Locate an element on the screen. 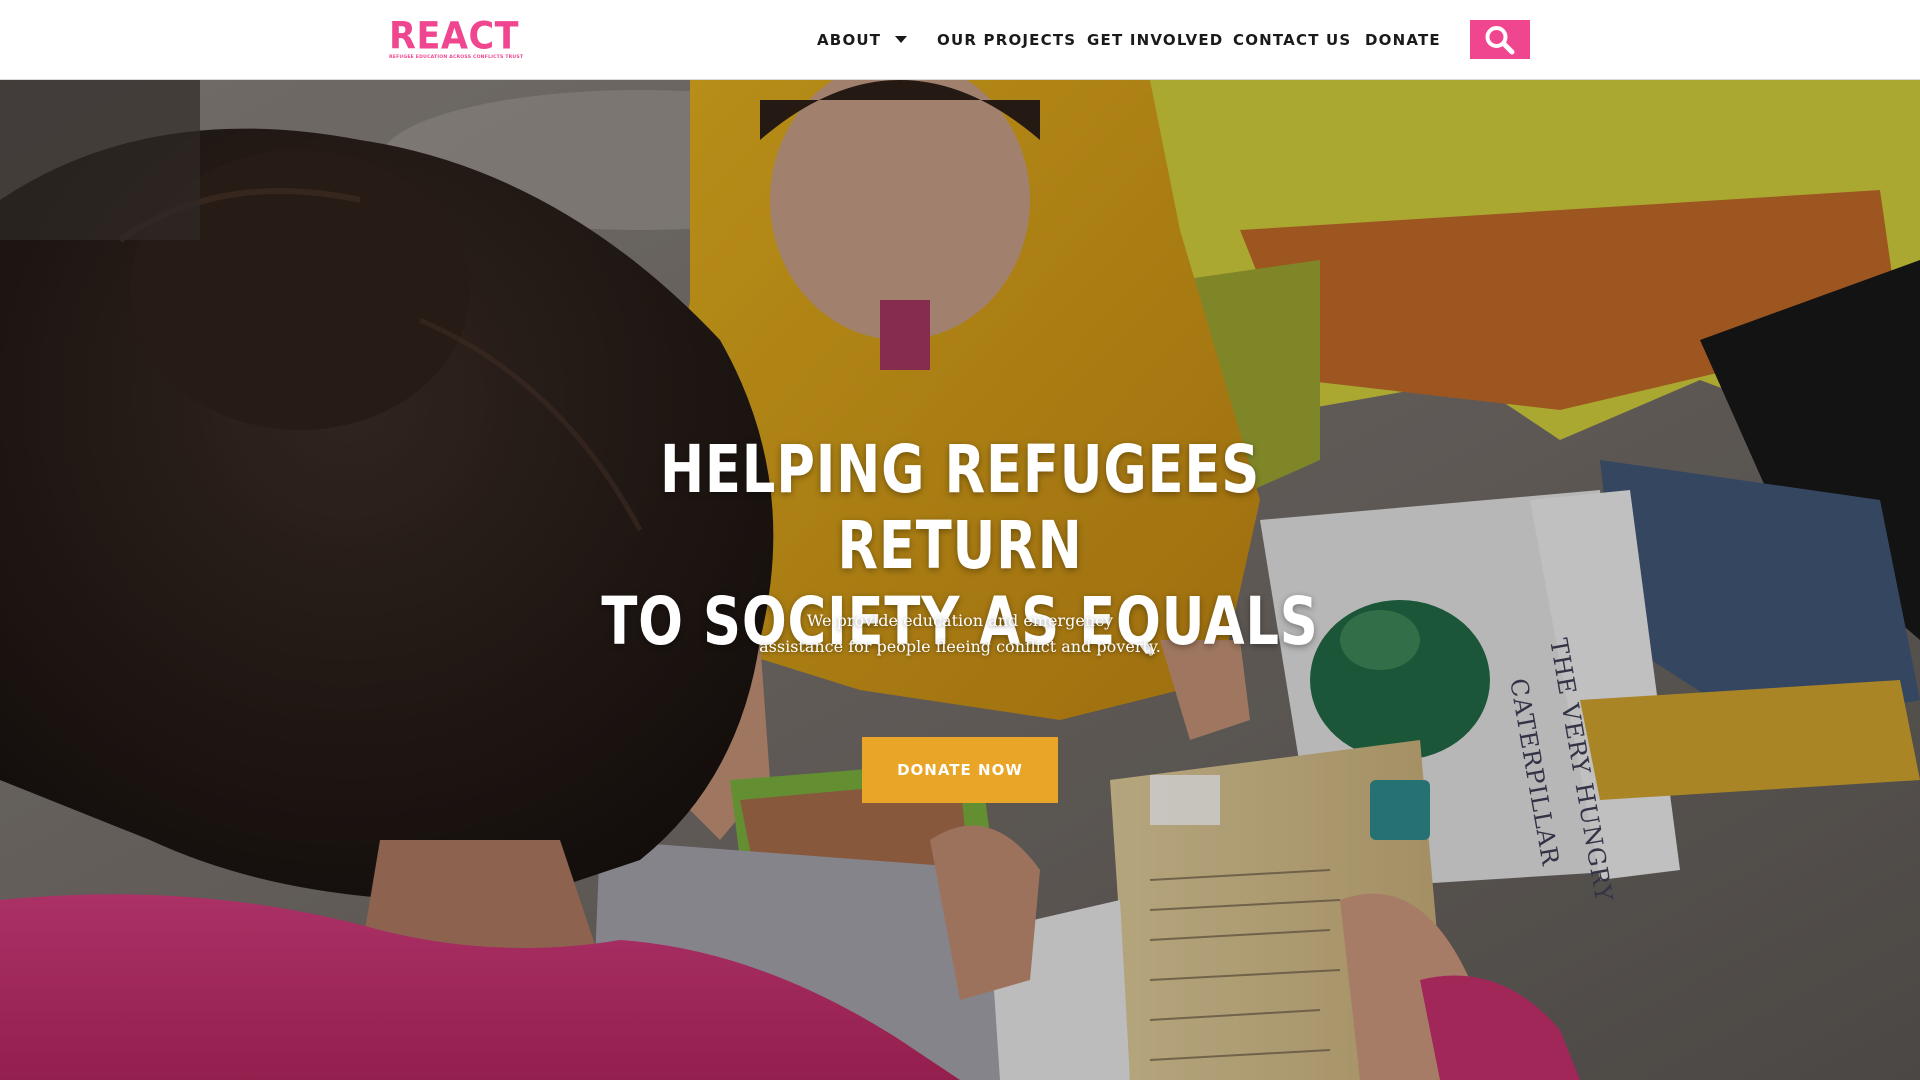 The width and height of the screenshot is (1920, 1080). nav-about-label: ABOUT is located at coordinates (849, 39).